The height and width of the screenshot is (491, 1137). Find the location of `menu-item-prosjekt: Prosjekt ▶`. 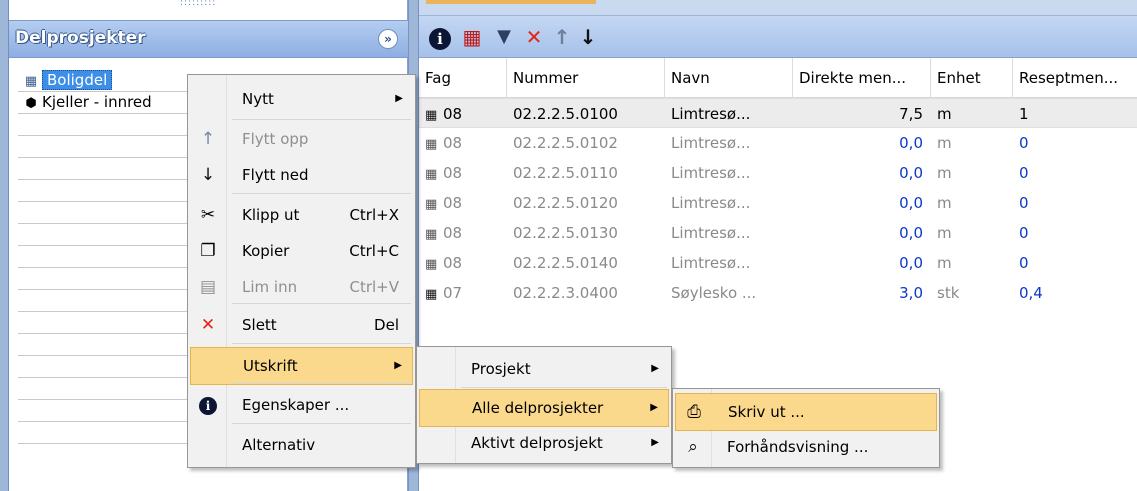

menu-item-prosjekt: Prosjekt ▶ is located at coordinates (544, 369).